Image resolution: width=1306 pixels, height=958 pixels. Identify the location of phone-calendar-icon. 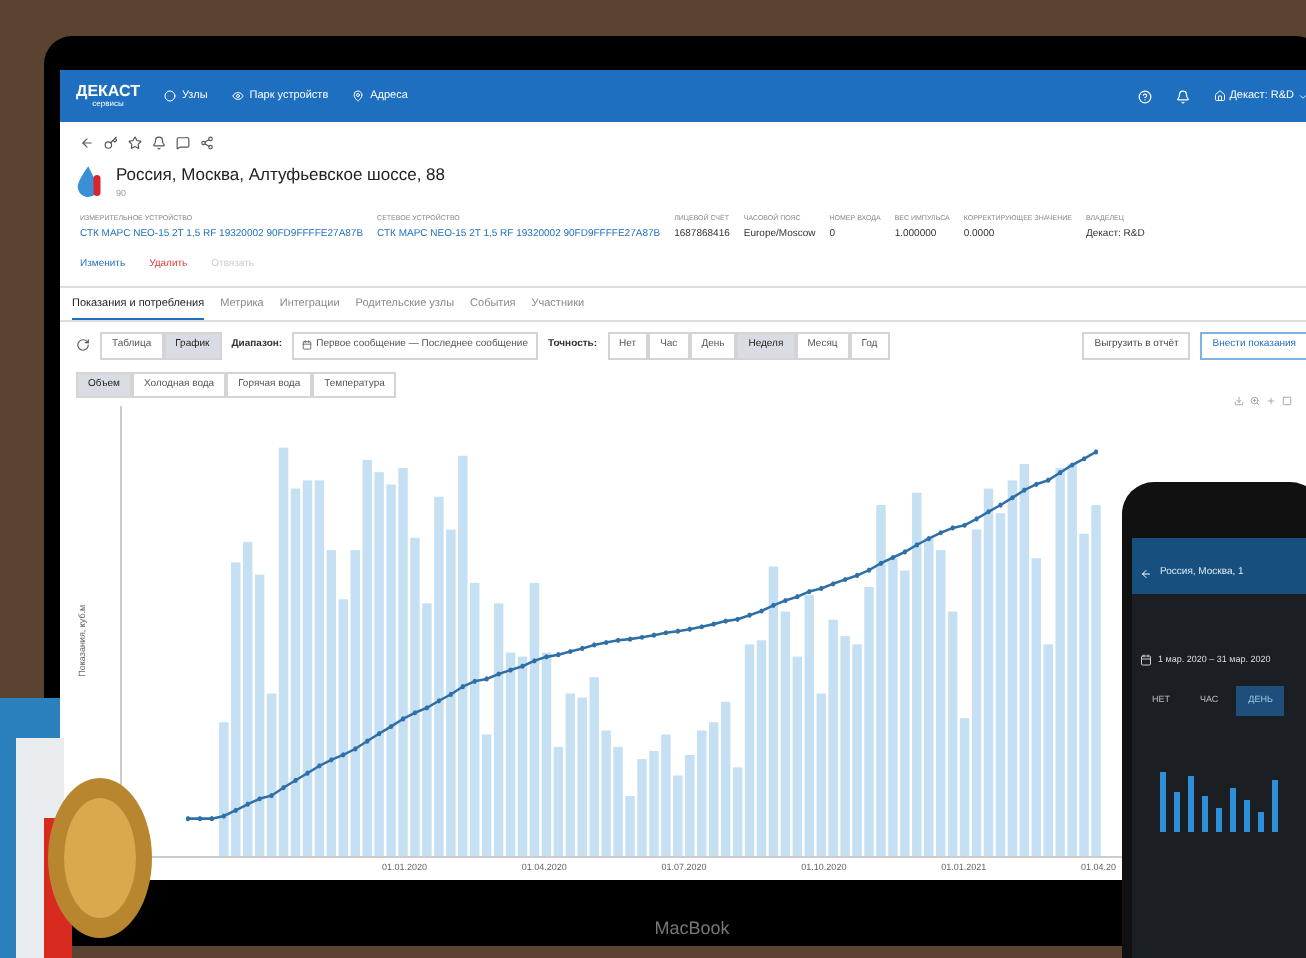
(1146, 659).